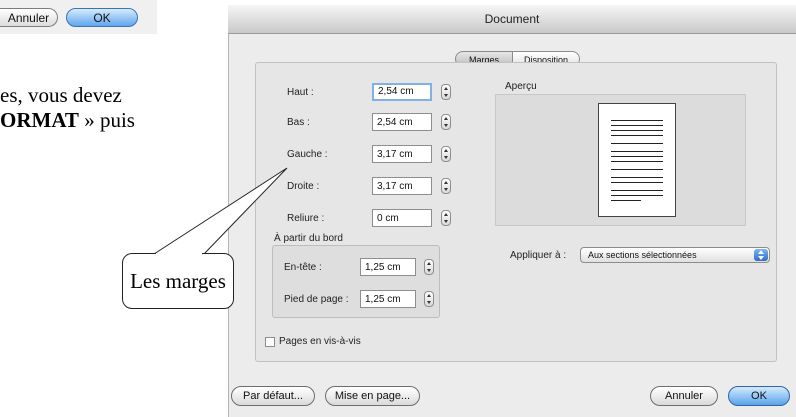 The image size is (796, 417). Describe the element at coordinates (179, 254) in the screenshot. I see `callout-pointer-mask` at that location.